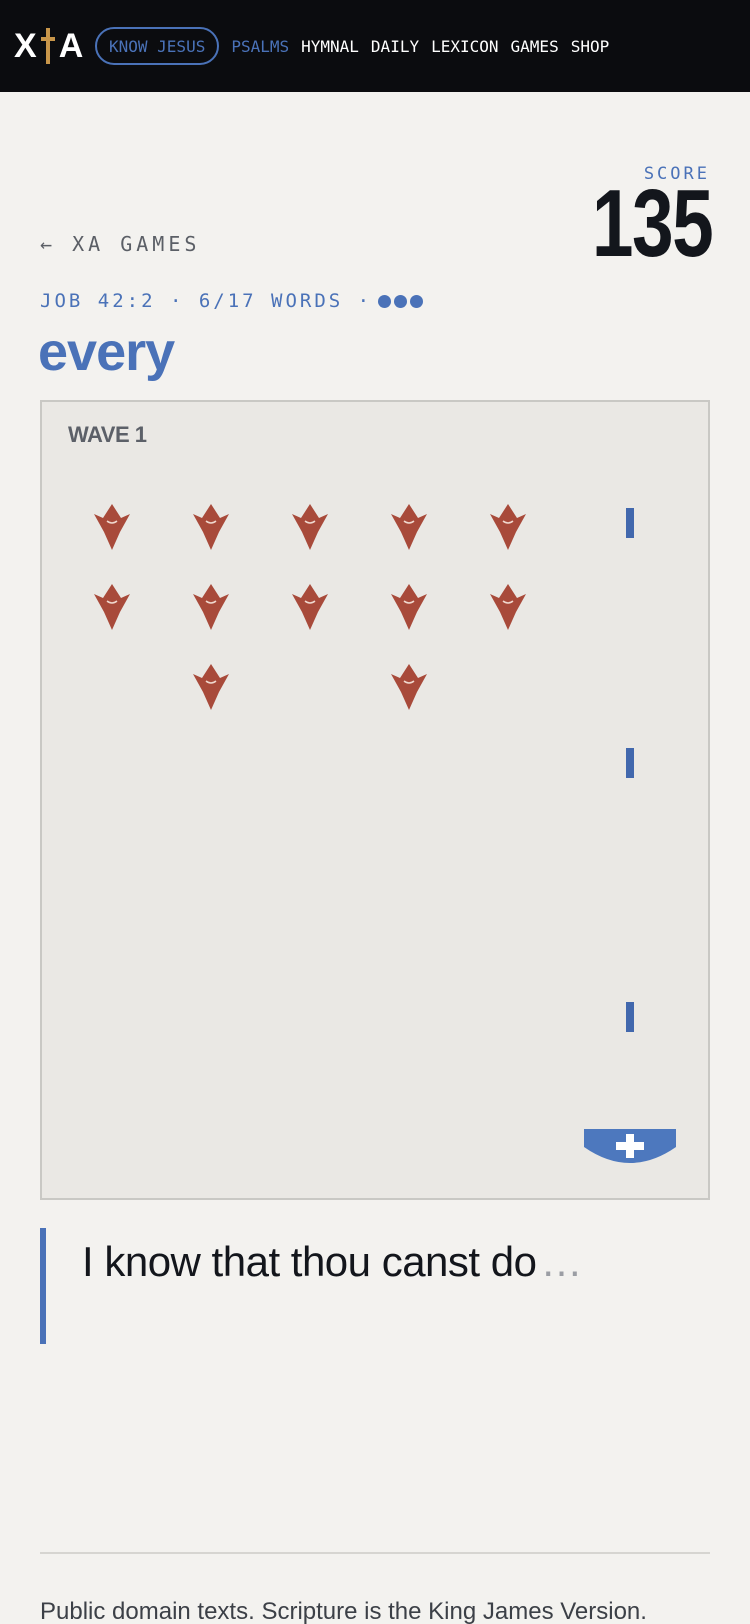 Image resolution: width=750 pixels, height=1624 pixels. I want to click on nav-psalms: PSALMS, so click(260, 46).